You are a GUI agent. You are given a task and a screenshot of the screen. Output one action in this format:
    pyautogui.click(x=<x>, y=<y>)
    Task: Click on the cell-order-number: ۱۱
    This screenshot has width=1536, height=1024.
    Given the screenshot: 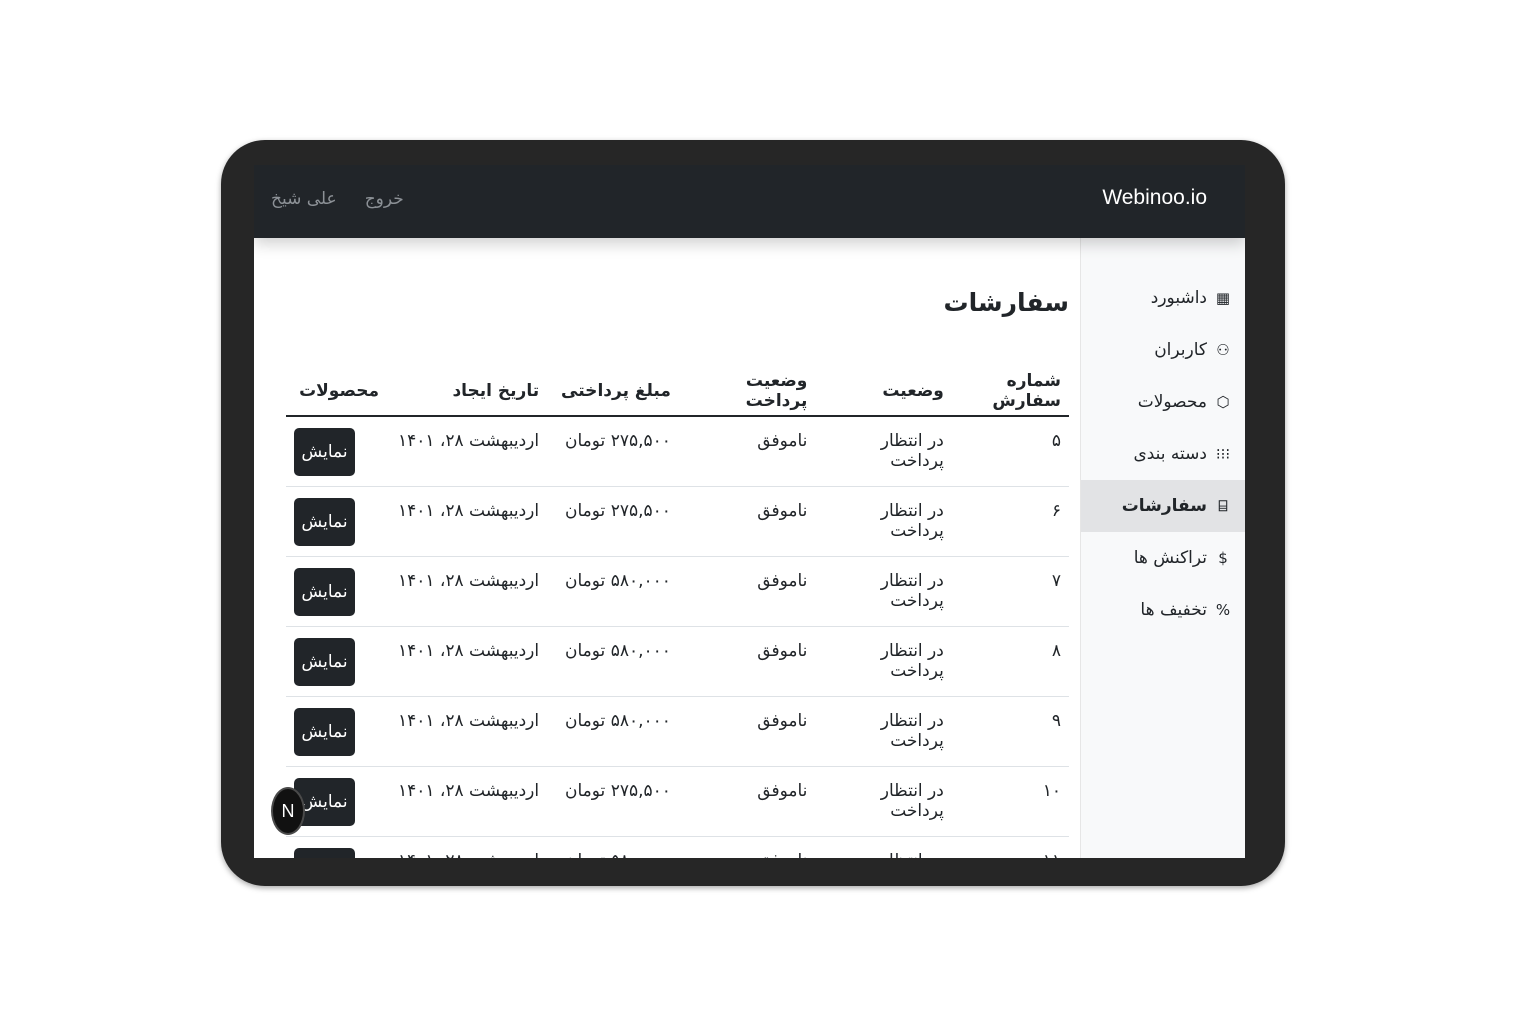 What is the action you would take?
    pyautogui.click(x=1010, y=847)
    